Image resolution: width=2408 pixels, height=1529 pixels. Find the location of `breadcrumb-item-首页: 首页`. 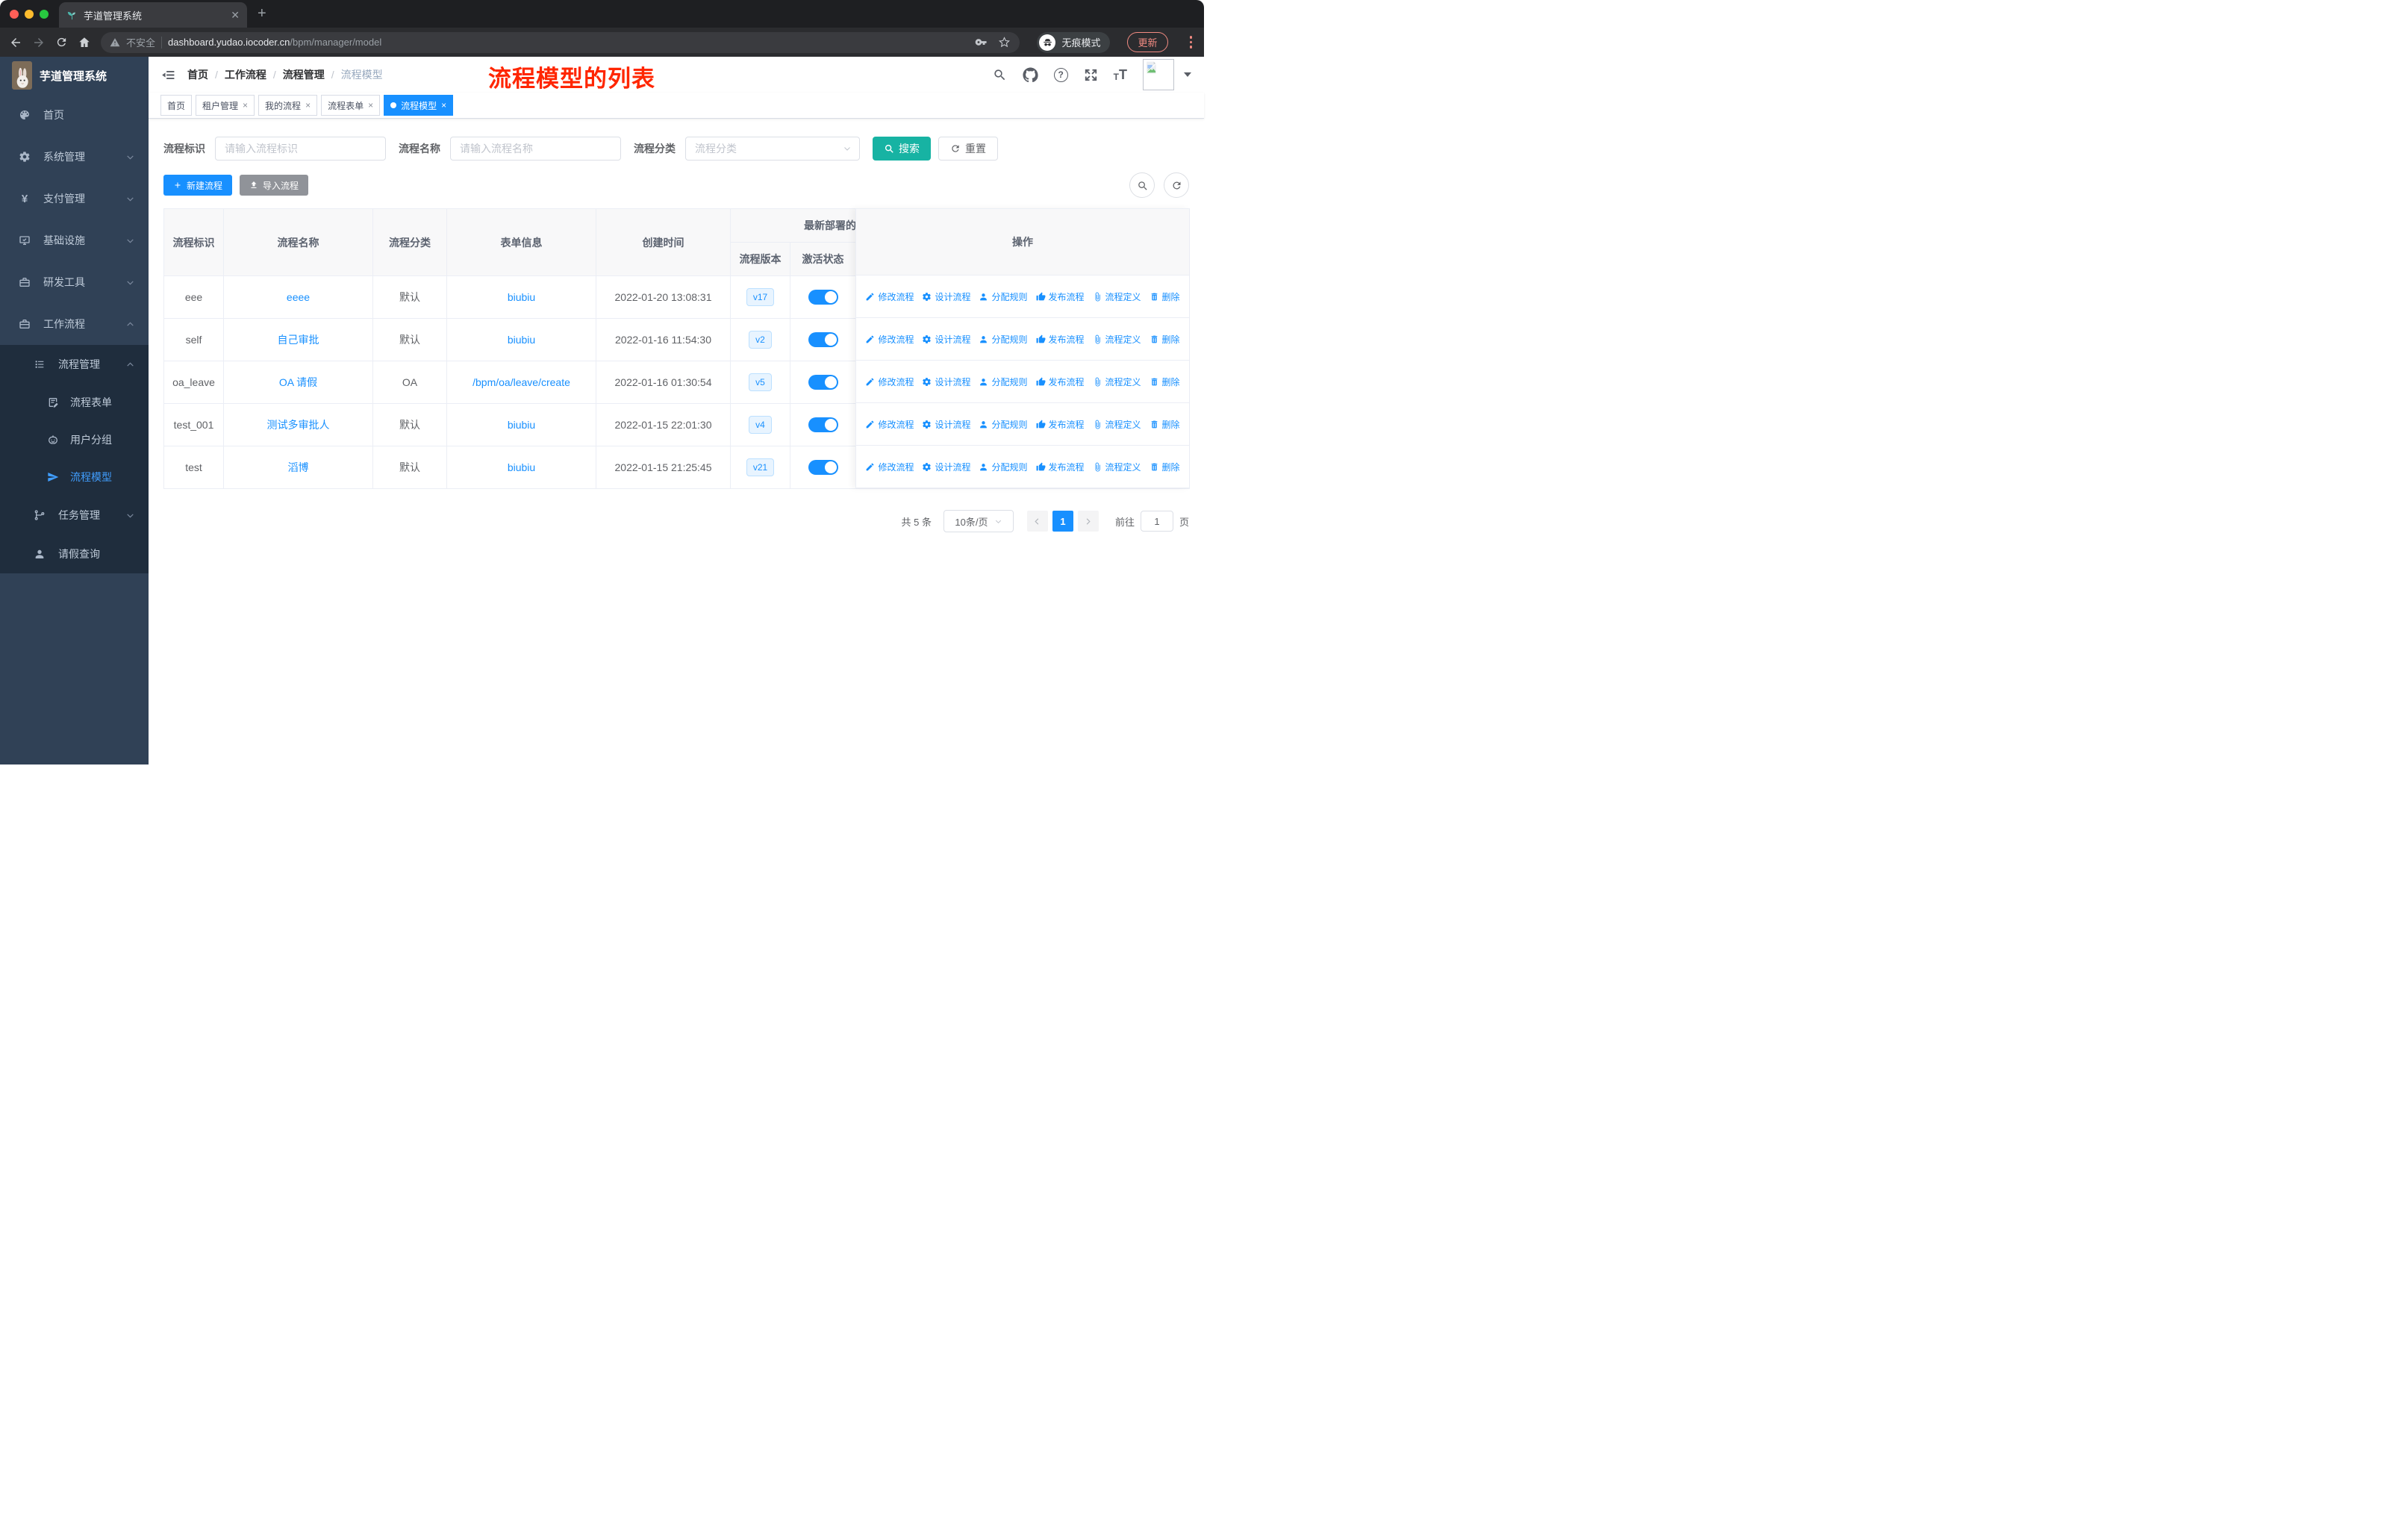

breadcrumb-item-首页: 首页 is located at coordinates (197, 74).